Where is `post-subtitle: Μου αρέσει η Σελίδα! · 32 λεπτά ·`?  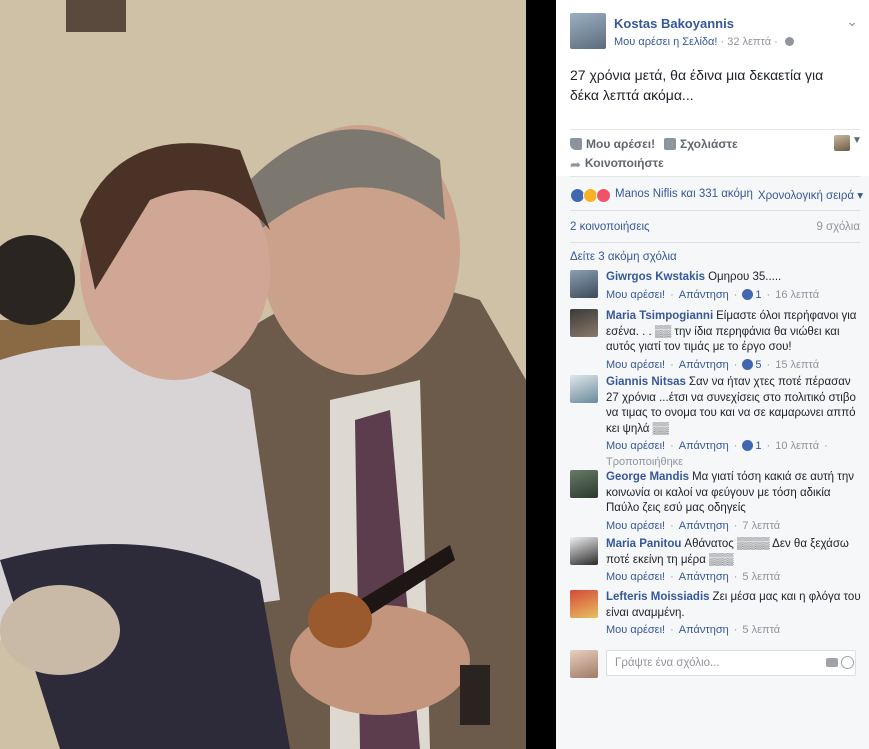
post-subtitle: Μου αρέσει η Σελίδα! · 32 λεπτά · is located at coordinates (704, 42).